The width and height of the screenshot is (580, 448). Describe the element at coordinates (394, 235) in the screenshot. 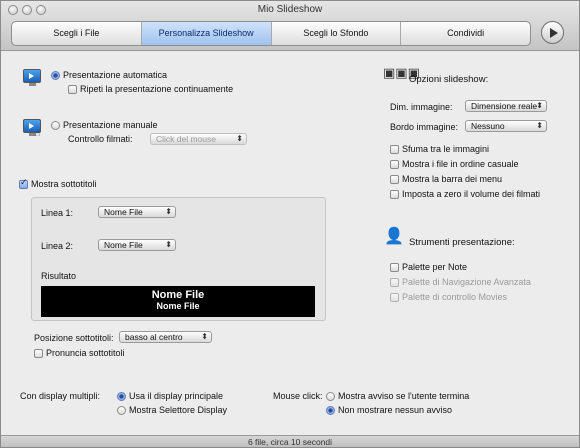

I see `presentation-tools-icon: 👤` at that location.